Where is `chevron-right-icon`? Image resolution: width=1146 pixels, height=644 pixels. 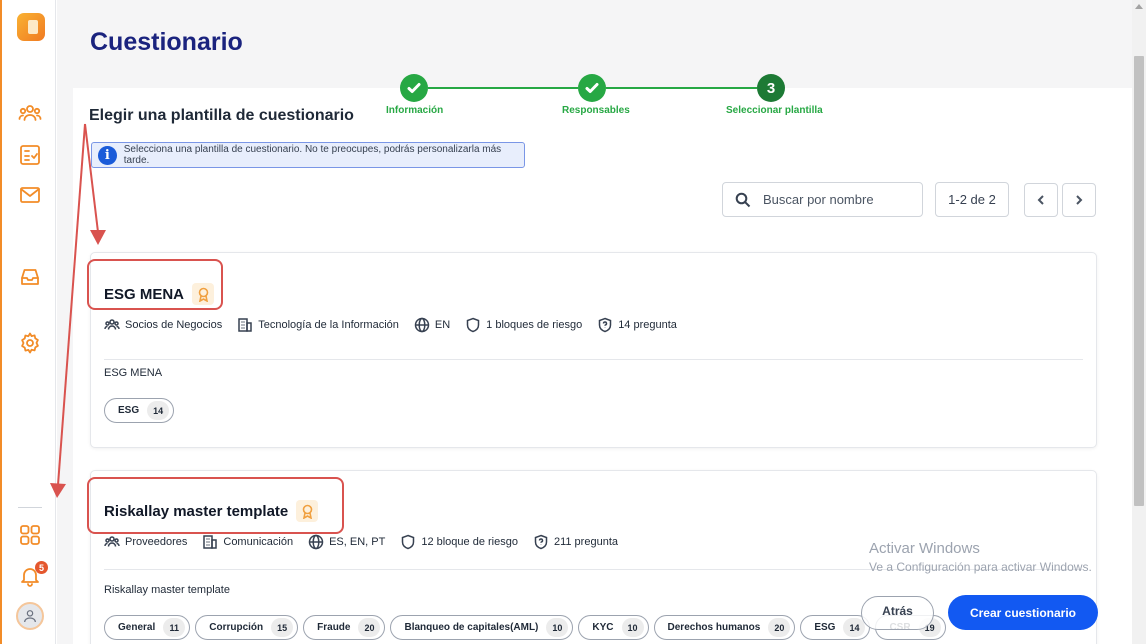
chevron-right-icon is located at coordinates (1079, 200).